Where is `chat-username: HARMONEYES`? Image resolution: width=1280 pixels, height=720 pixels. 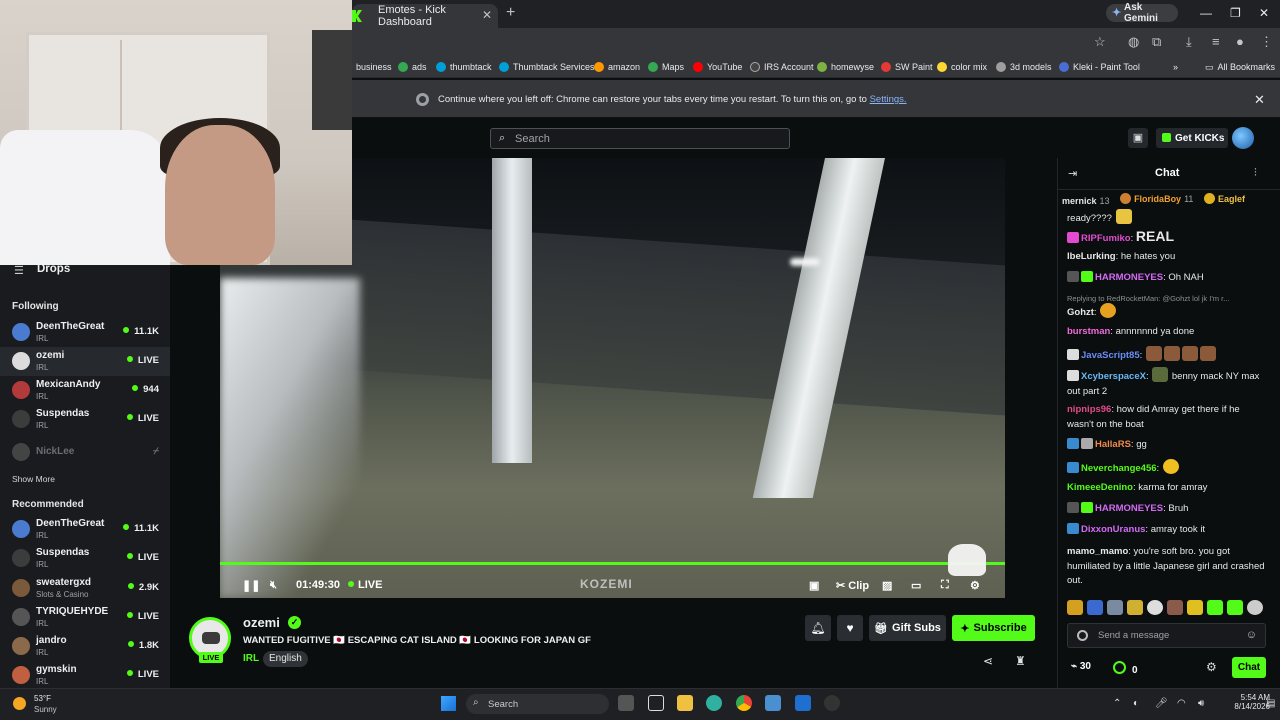
chat-username: HARMONEYES is located at coordinates (1129, 277).